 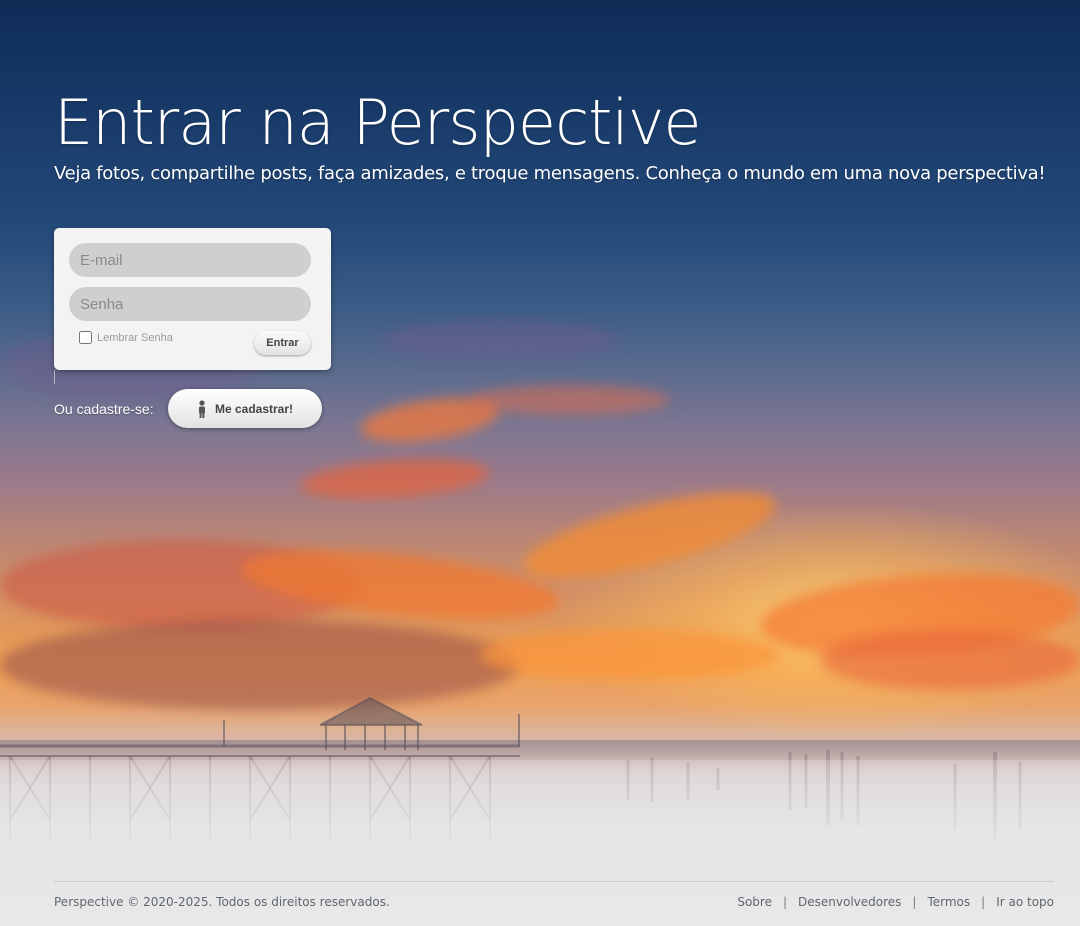 What do you see at coordinates (202, 408) in the screenshot?
I see `person-icon` at bounding box center [202, 408].